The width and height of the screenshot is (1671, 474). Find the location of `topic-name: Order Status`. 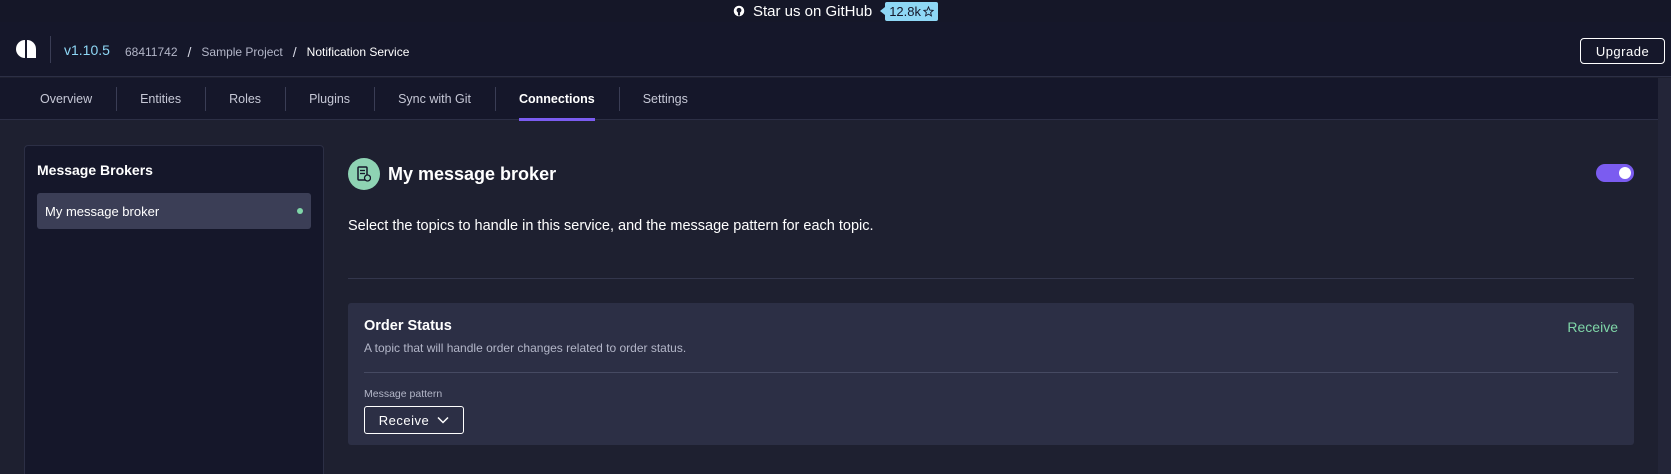

topic-name: Order Status is located at coordinates (408, 326).